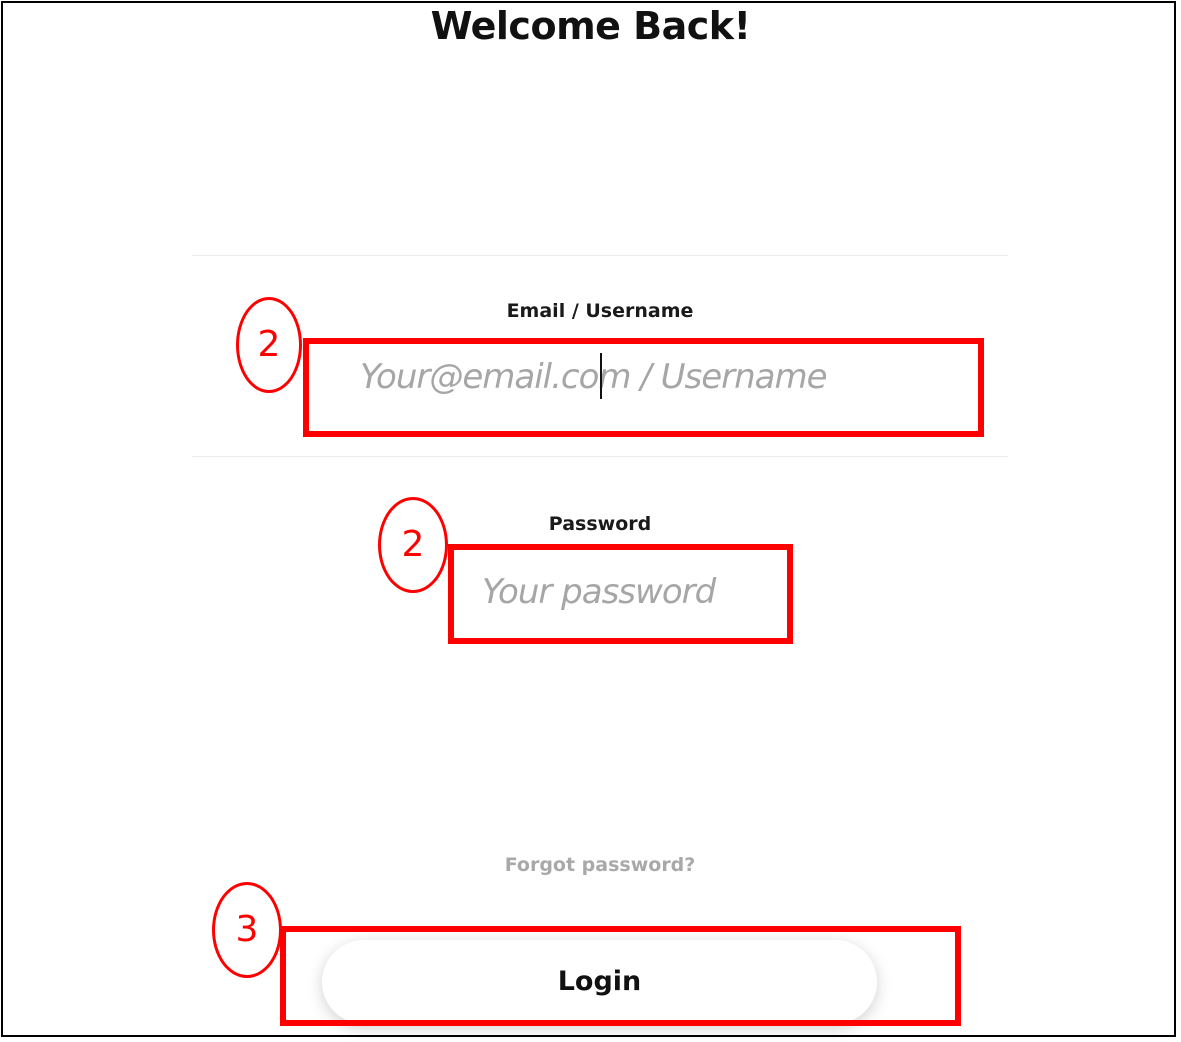 This screenshot has width=1181, height=1042. What do you see at coordinates (600, 456) in the screenshot?
I see `divider-middle` at bounding box center [600, 456].